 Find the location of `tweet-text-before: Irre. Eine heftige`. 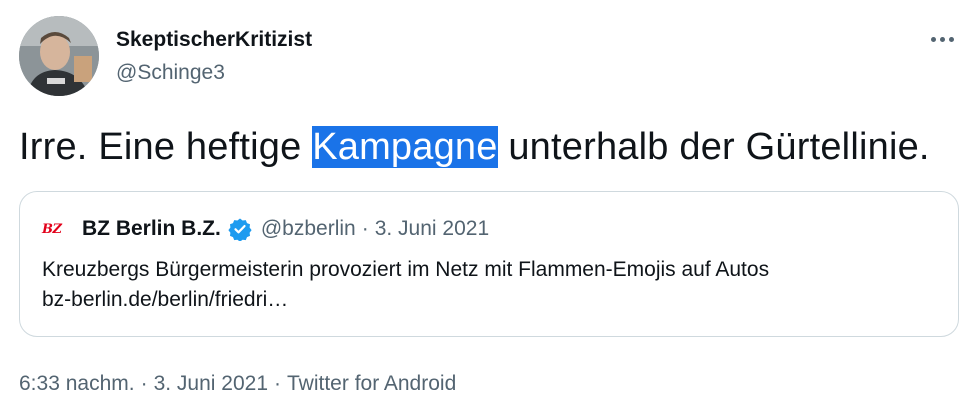

tweet-text-before: Irre. Eine heftige is located at coordinates (166, 147).